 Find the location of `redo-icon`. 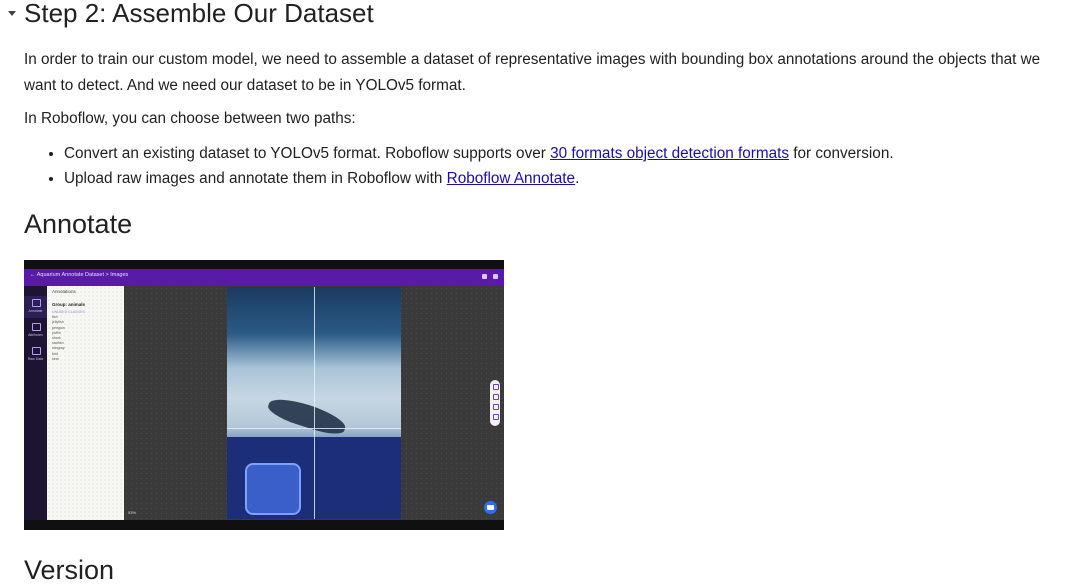

redo-icon is located at coordinates (496, 417).